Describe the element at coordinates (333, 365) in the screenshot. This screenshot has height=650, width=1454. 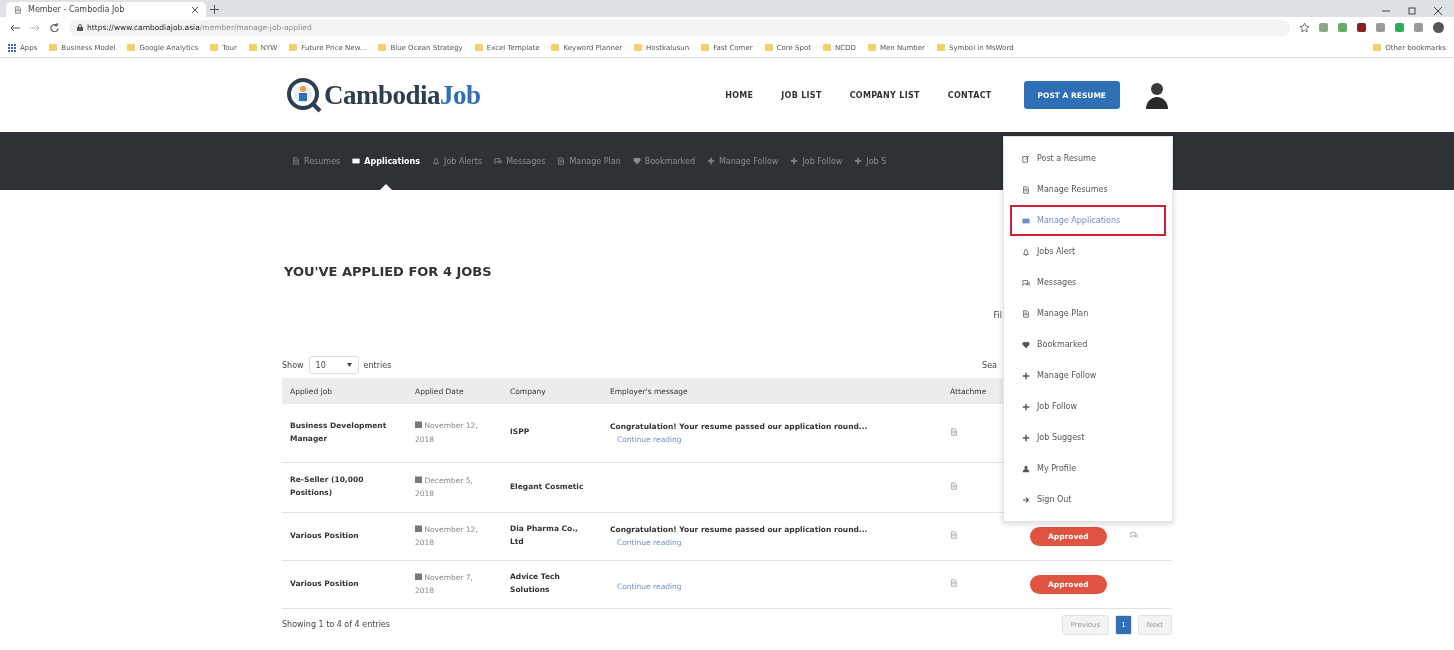
I see `entries-select: 10` at that location.